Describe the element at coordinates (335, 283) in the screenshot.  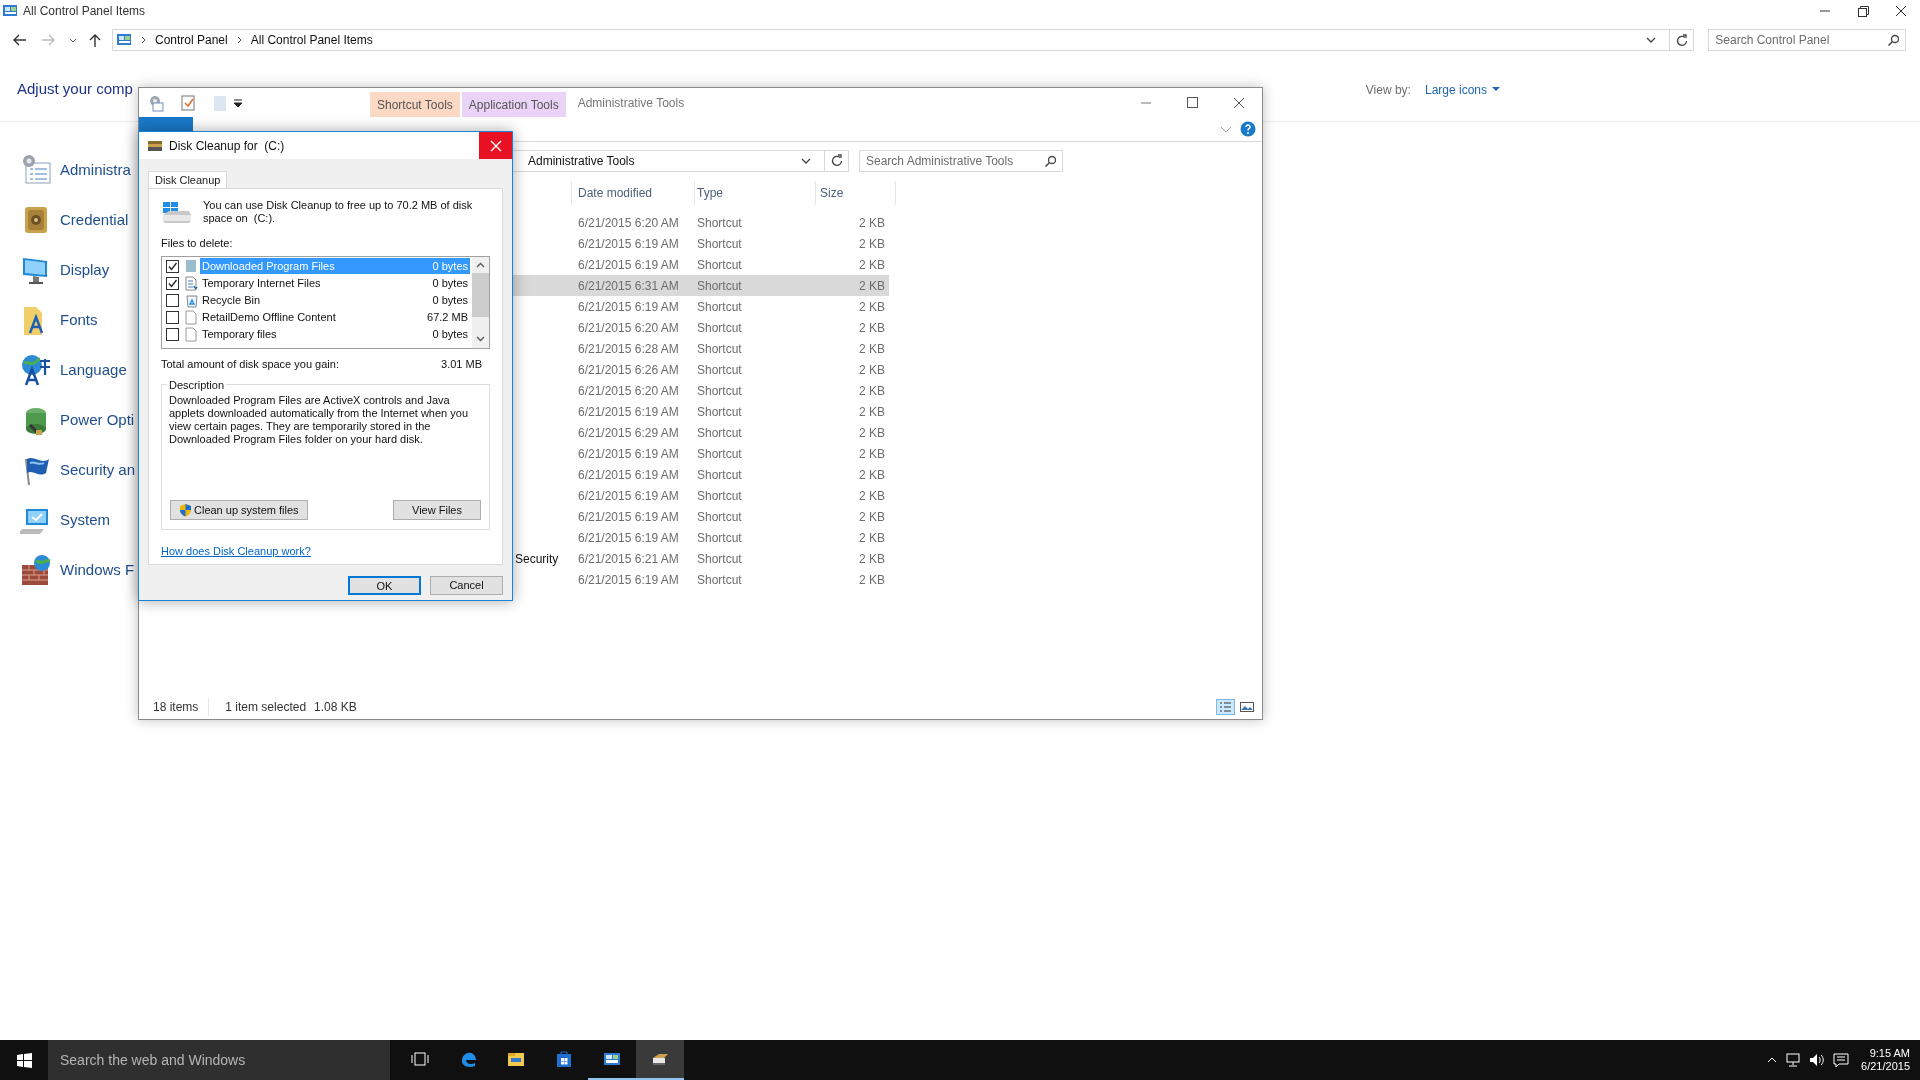
I see `file-category: Temporary Internet Files 0 bytes` at that location.